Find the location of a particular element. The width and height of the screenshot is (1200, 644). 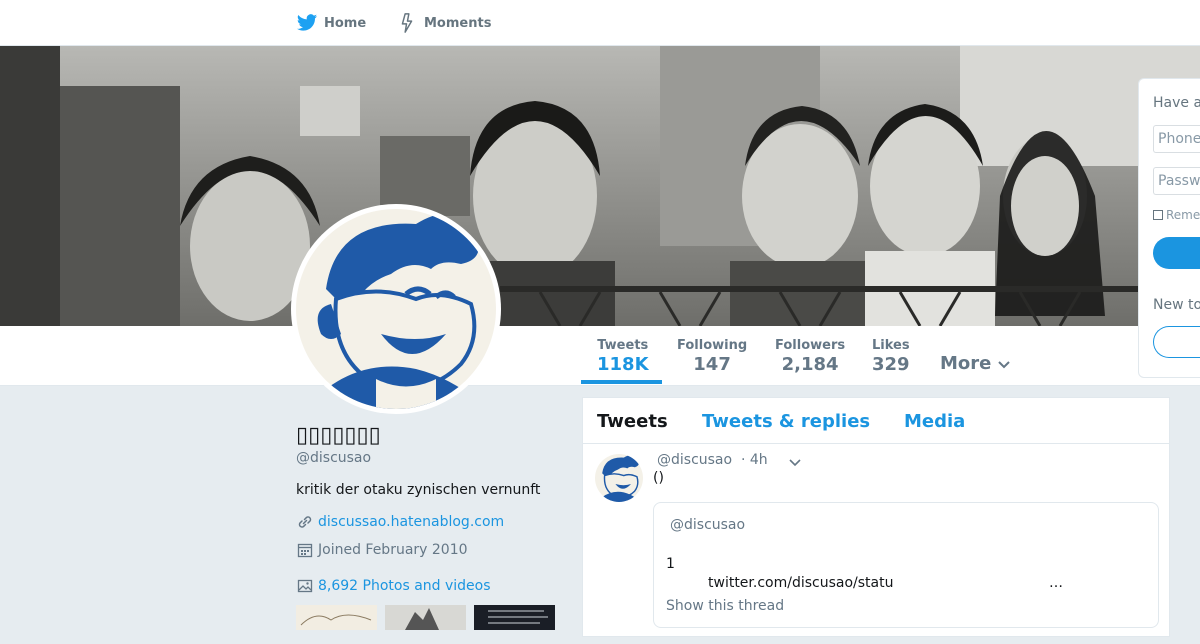

stat-likes: Likes 329 is located at coordinates (891, 356).